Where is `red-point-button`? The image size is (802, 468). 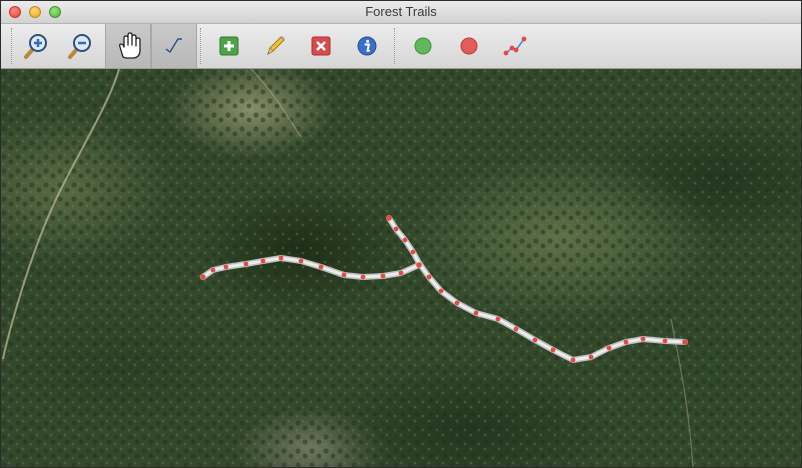
red-point-button is located at coordinates (469, 46).